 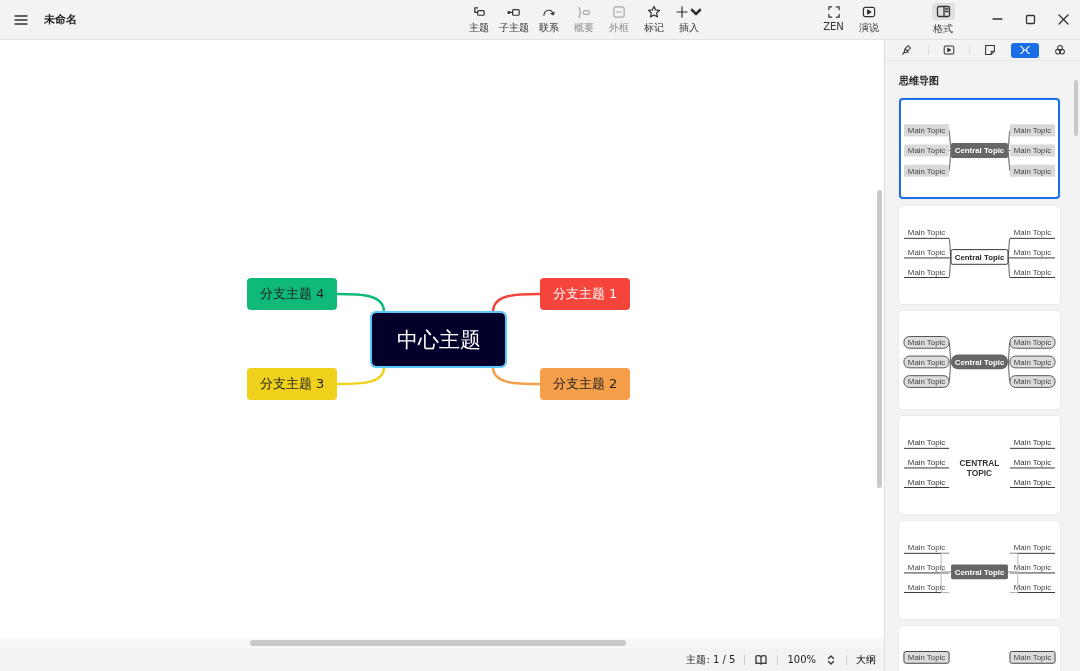 I want to click on toolbar-button: 主题, so click(x=478, y=19).